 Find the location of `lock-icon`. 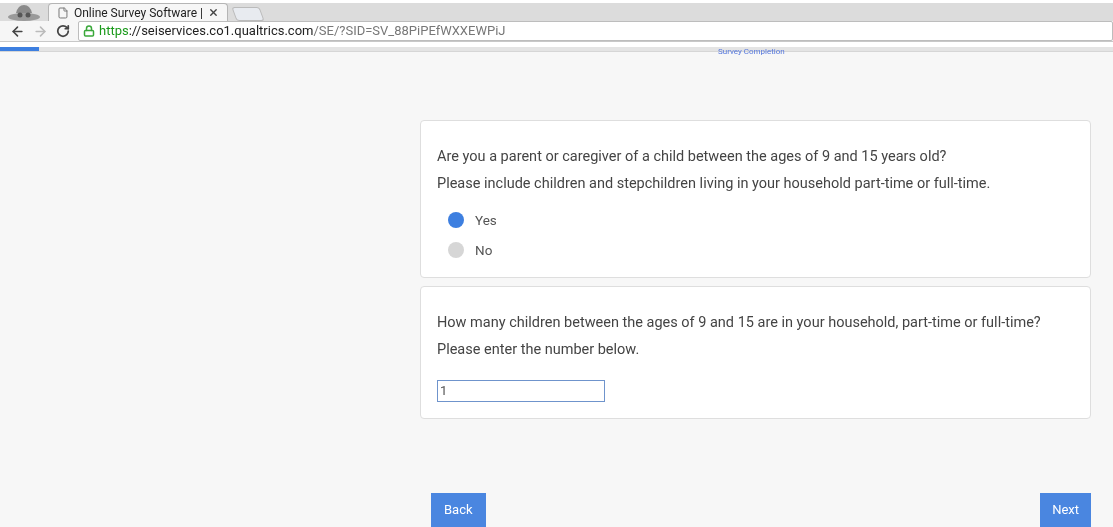

lock-icon is located at coordinates (89, 31).